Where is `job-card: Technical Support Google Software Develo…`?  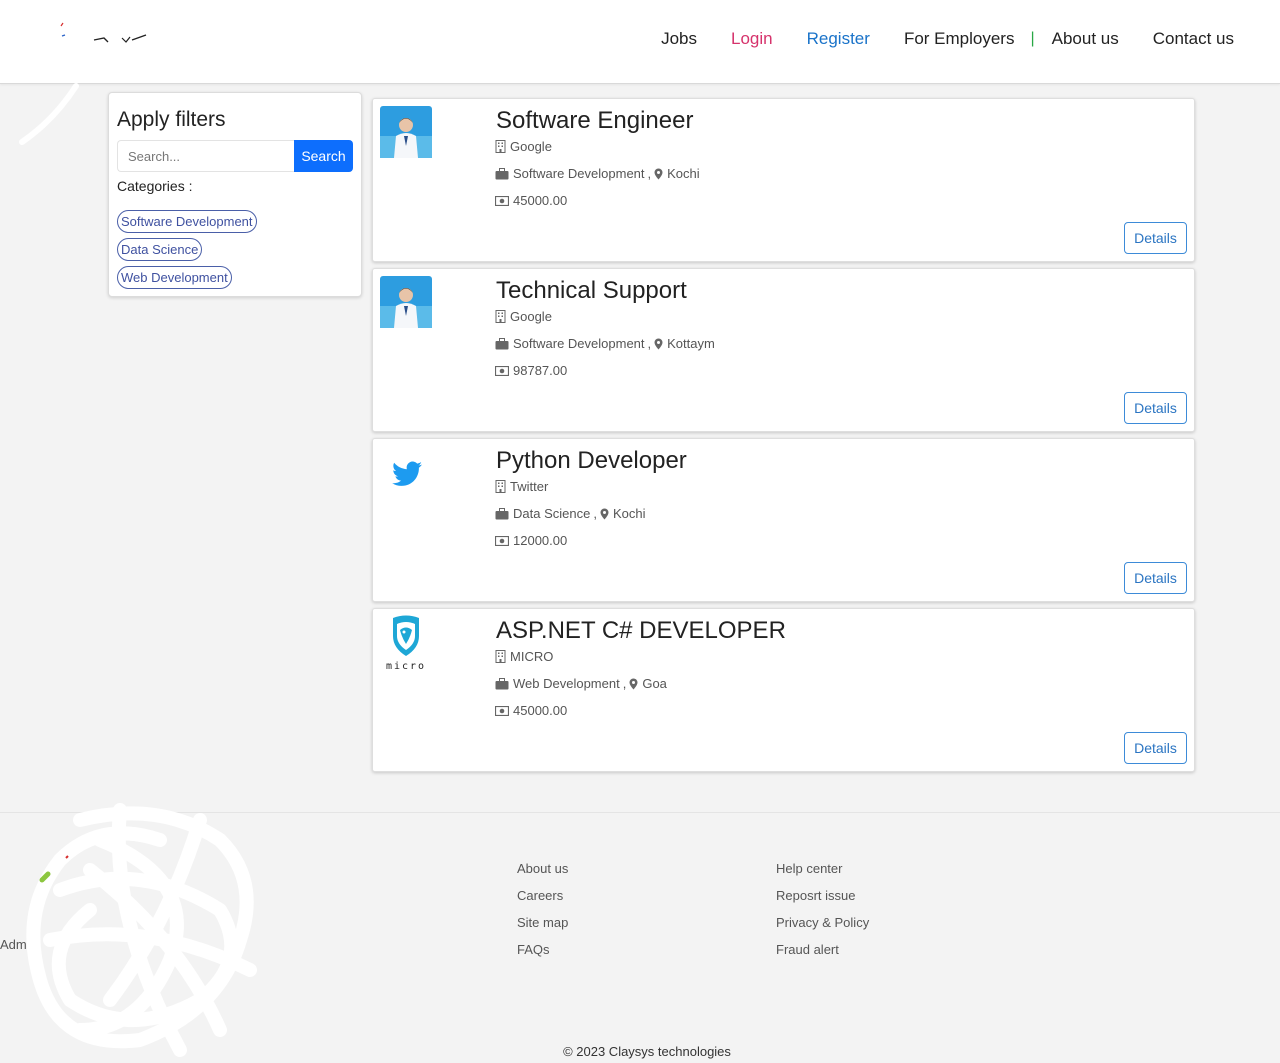
job-card: Technical Support Google Software Develo… is located at coordinates (783, 350).